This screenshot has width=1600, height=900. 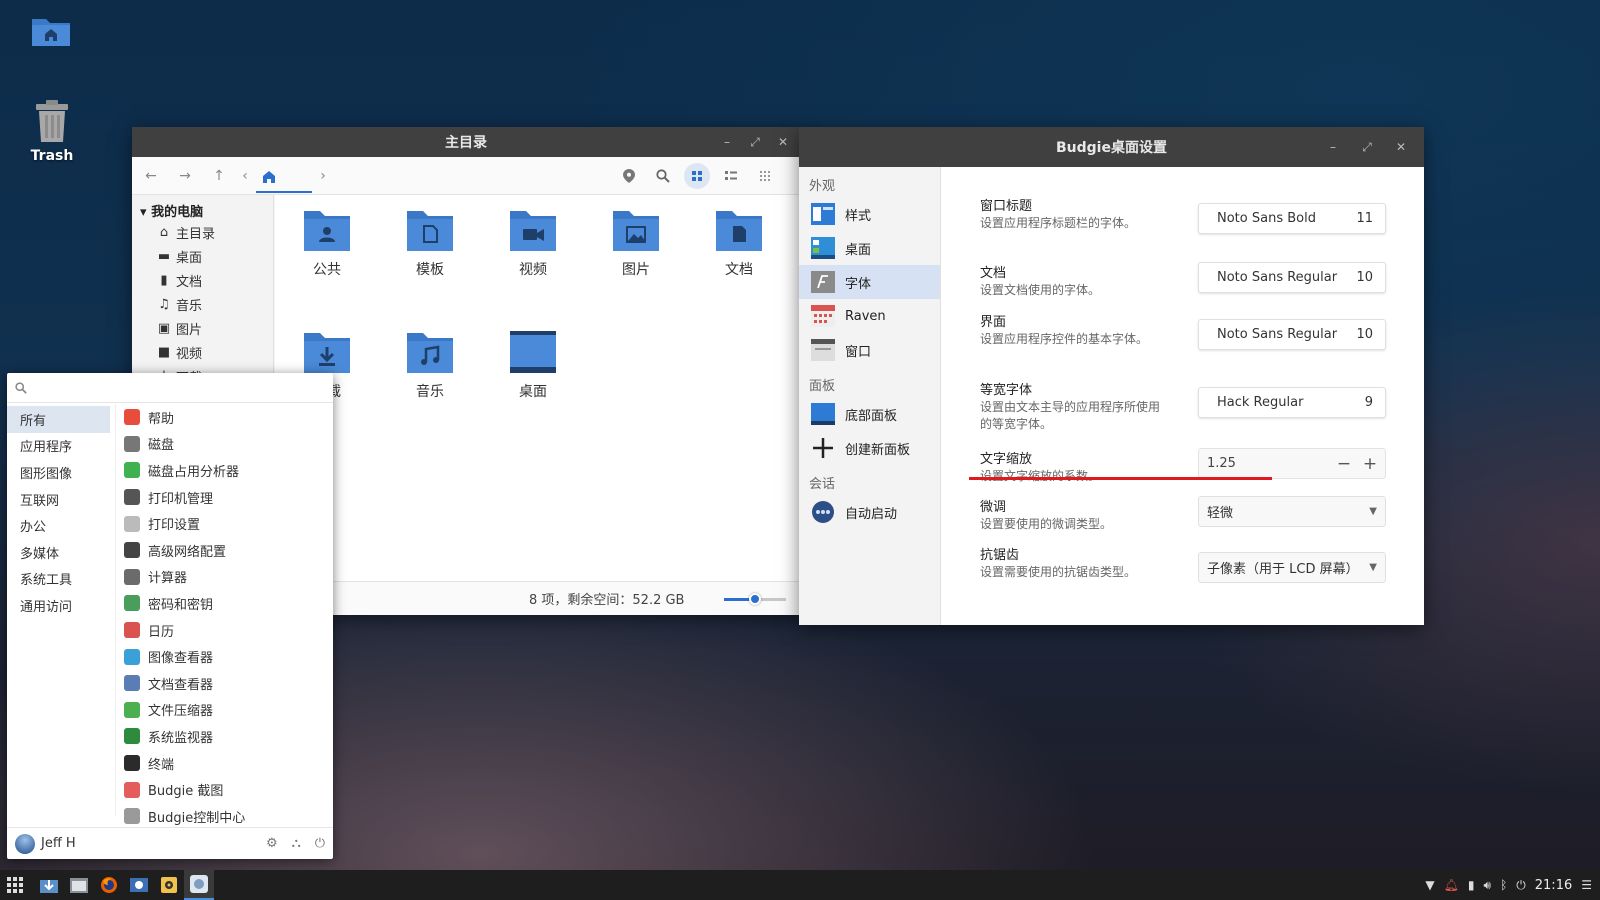 I want to click on nav-new-panel: 创建新面板, so click(x=869, y=448).